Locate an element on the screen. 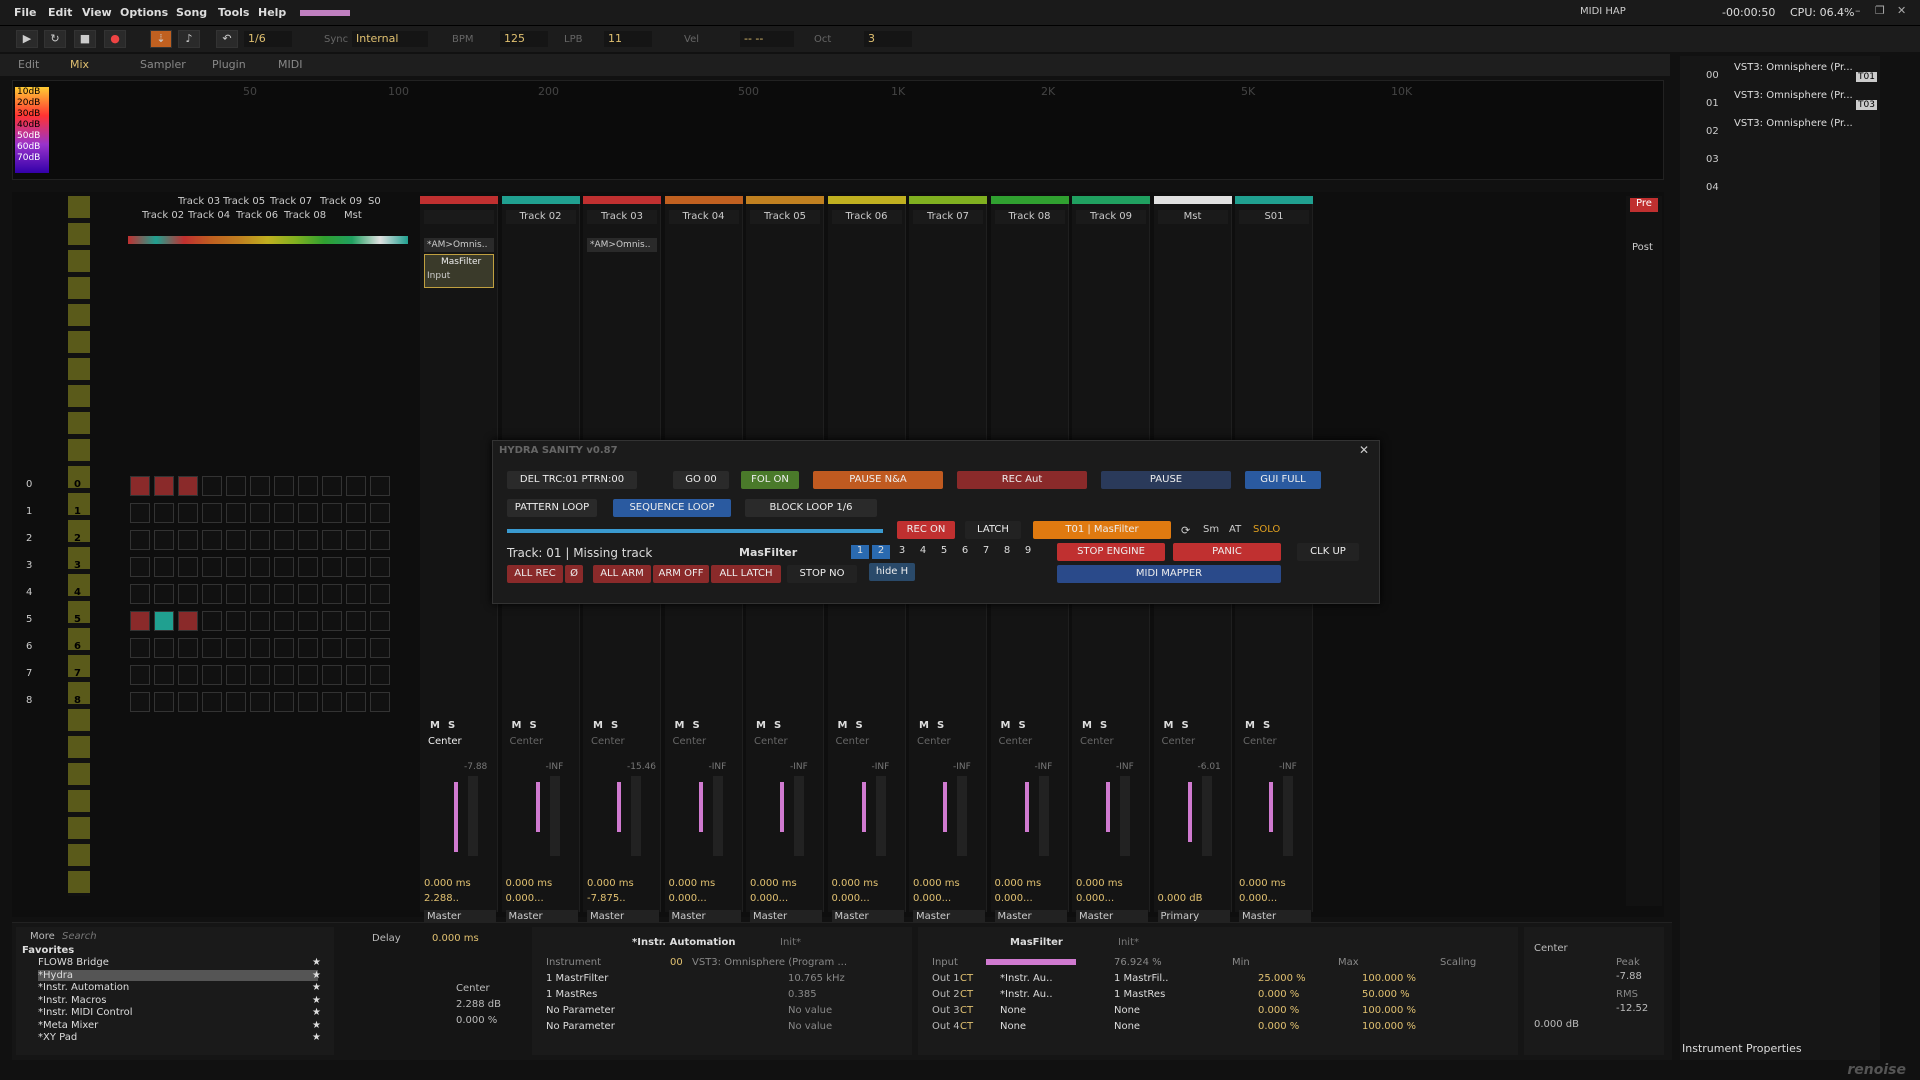  ia-param: 1 MastrFilter is located at coordinates (577, 978).